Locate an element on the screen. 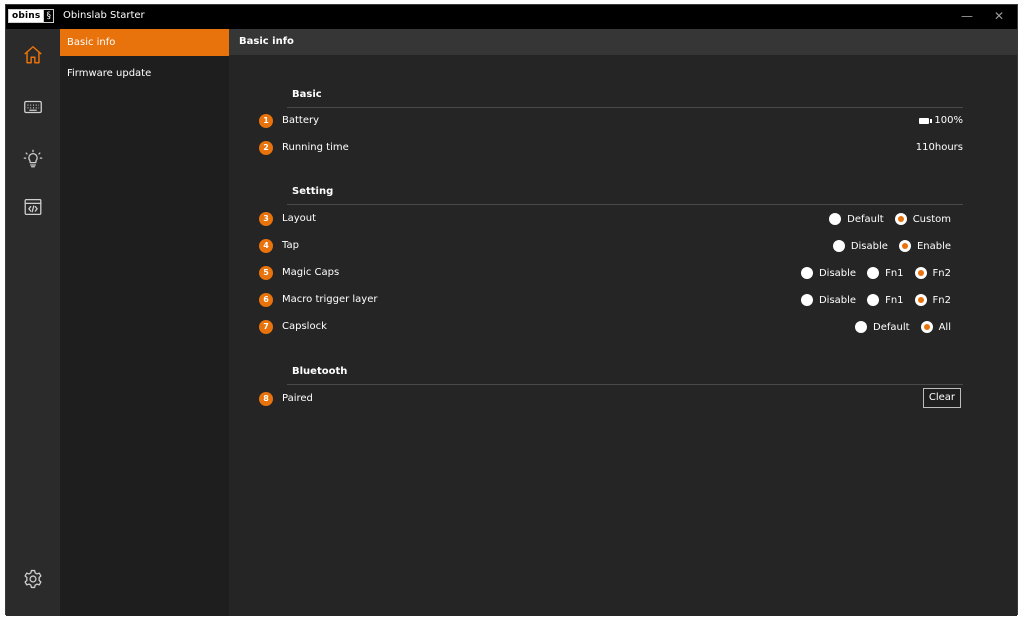 The width and height of the screenshot is (1024, 621). magic-caps-option-fn2: Fn2 is located at coordinates (932, 273).